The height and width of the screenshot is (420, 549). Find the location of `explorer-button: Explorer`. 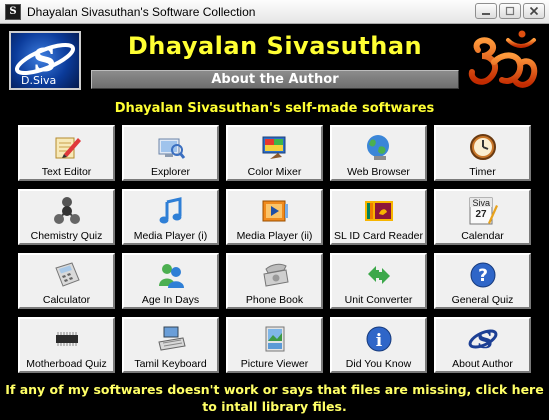

explorer-button: Explorer is located at coordinates (170, 153).